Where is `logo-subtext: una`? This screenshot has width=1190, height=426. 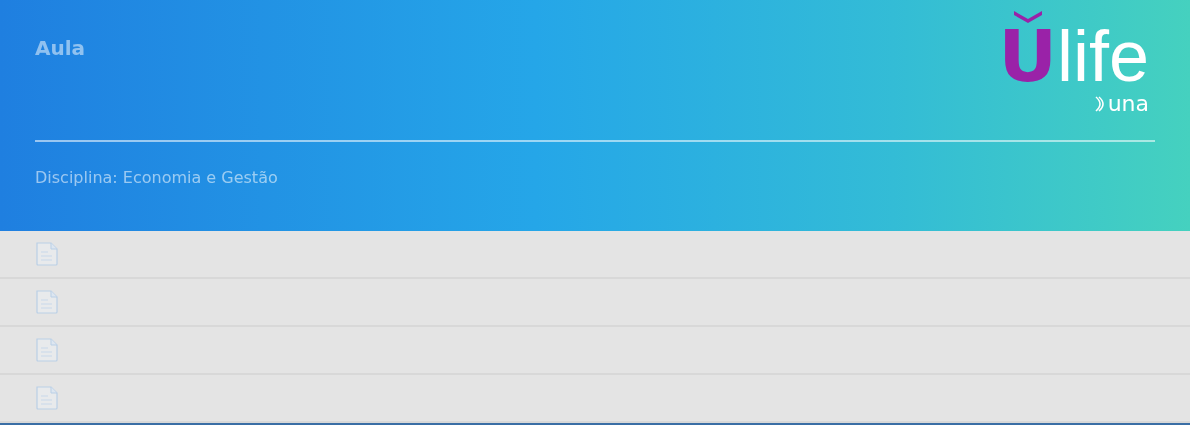 logo-subtext: una is located at coordinates (1128, 104).